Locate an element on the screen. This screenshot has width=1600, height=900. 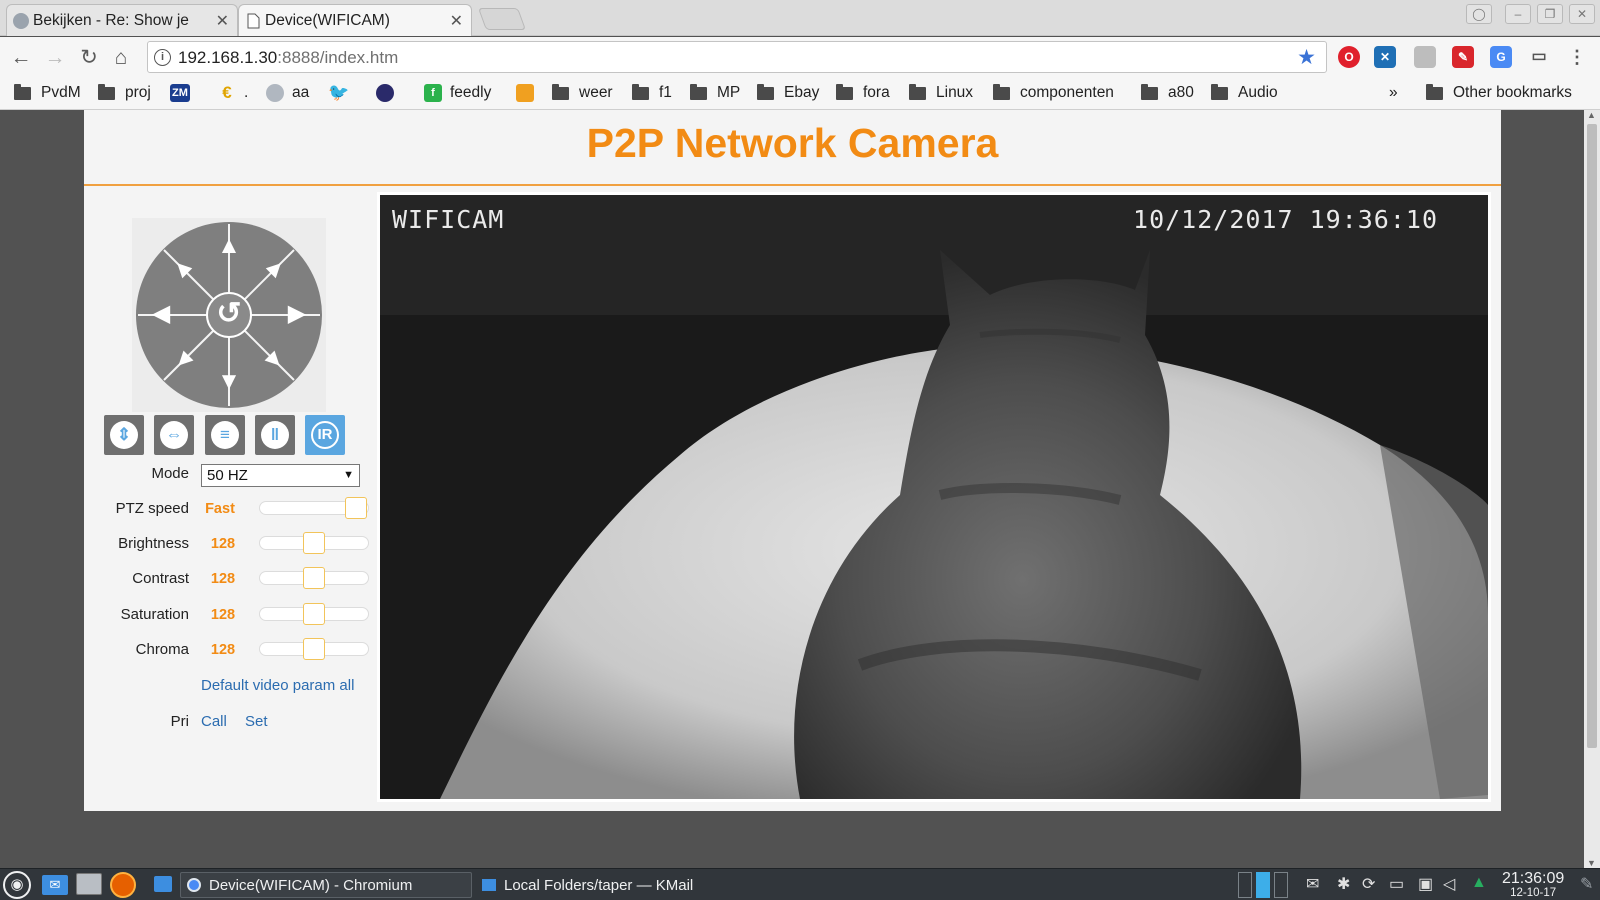
bookmark-star-icon: ★ is located at coordinates (1306, 57).